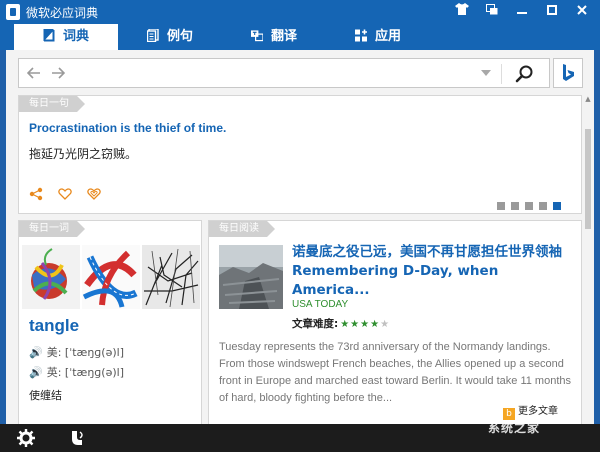 The image size is (600, 452). Describe the element at coordinates (75, 36) in the screenshot. I see `tab-dictionary-label: 词典` at that location.